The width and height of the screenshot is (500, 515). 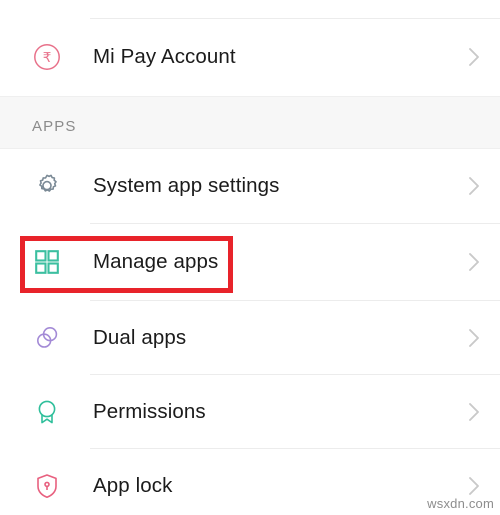 I want to click on list-item-label: Mi Pay Account, so click(x=164, y=56).